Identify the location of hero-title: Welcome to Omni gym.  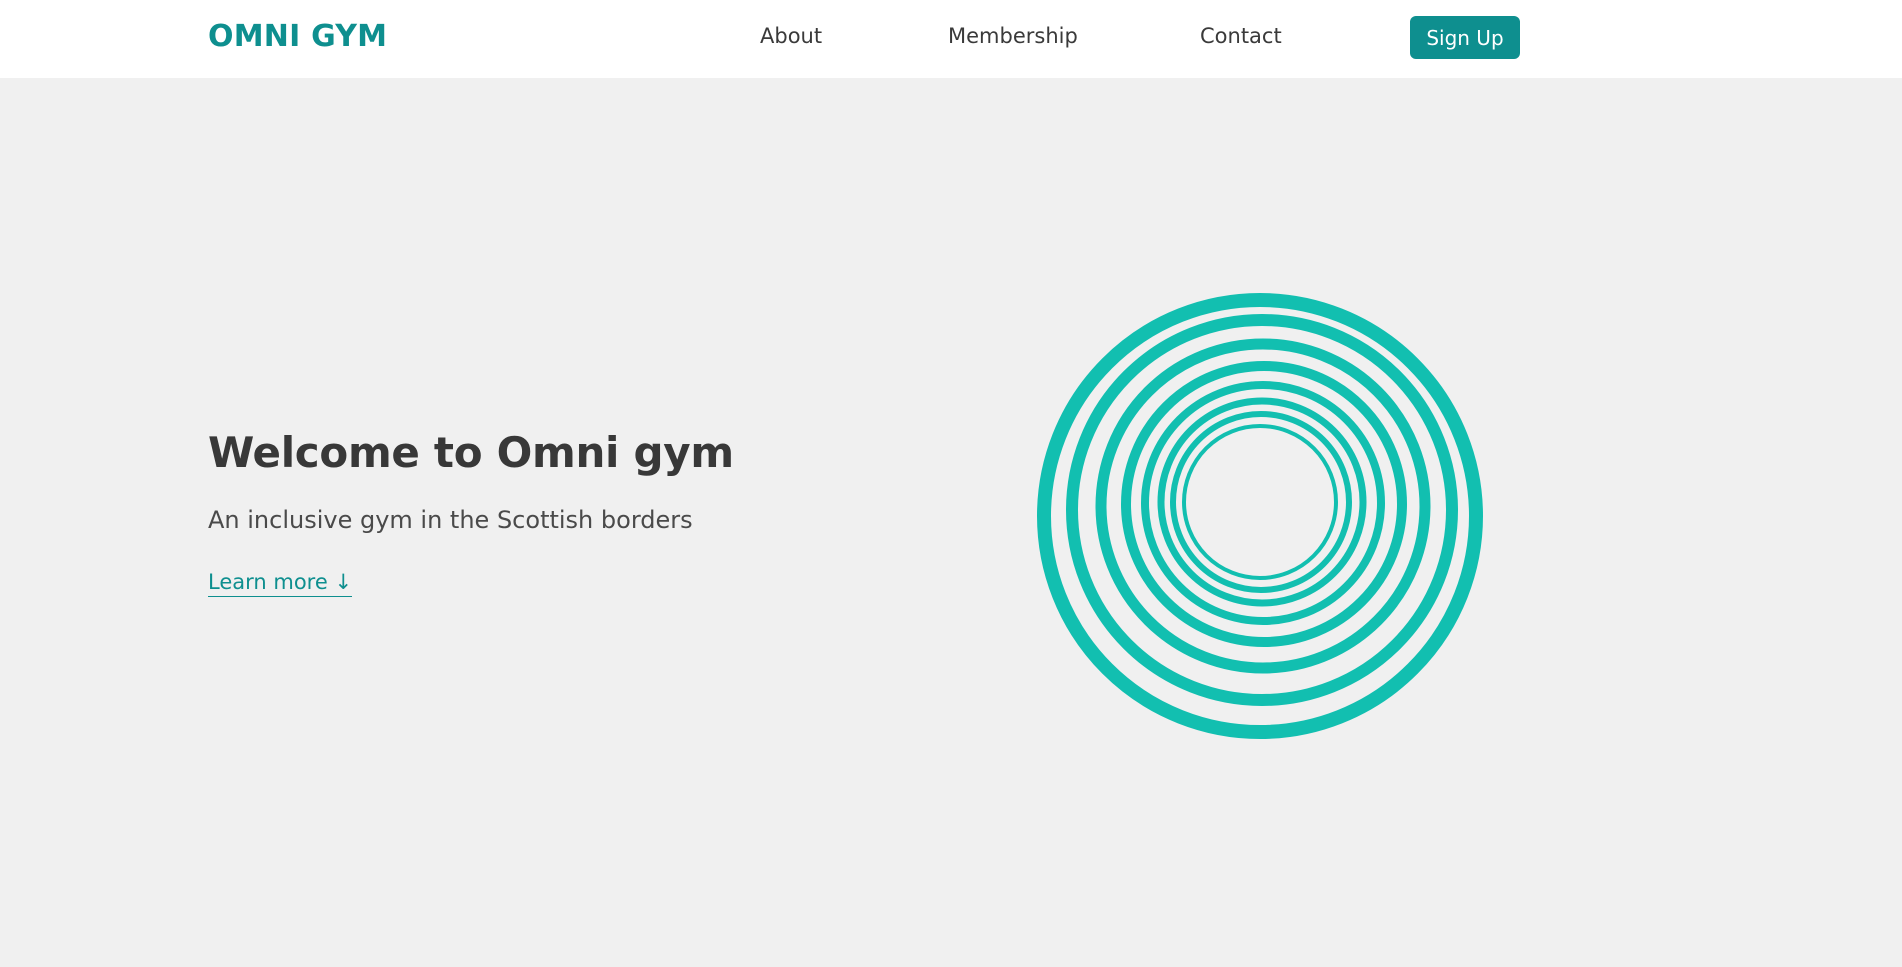
(471, 452).